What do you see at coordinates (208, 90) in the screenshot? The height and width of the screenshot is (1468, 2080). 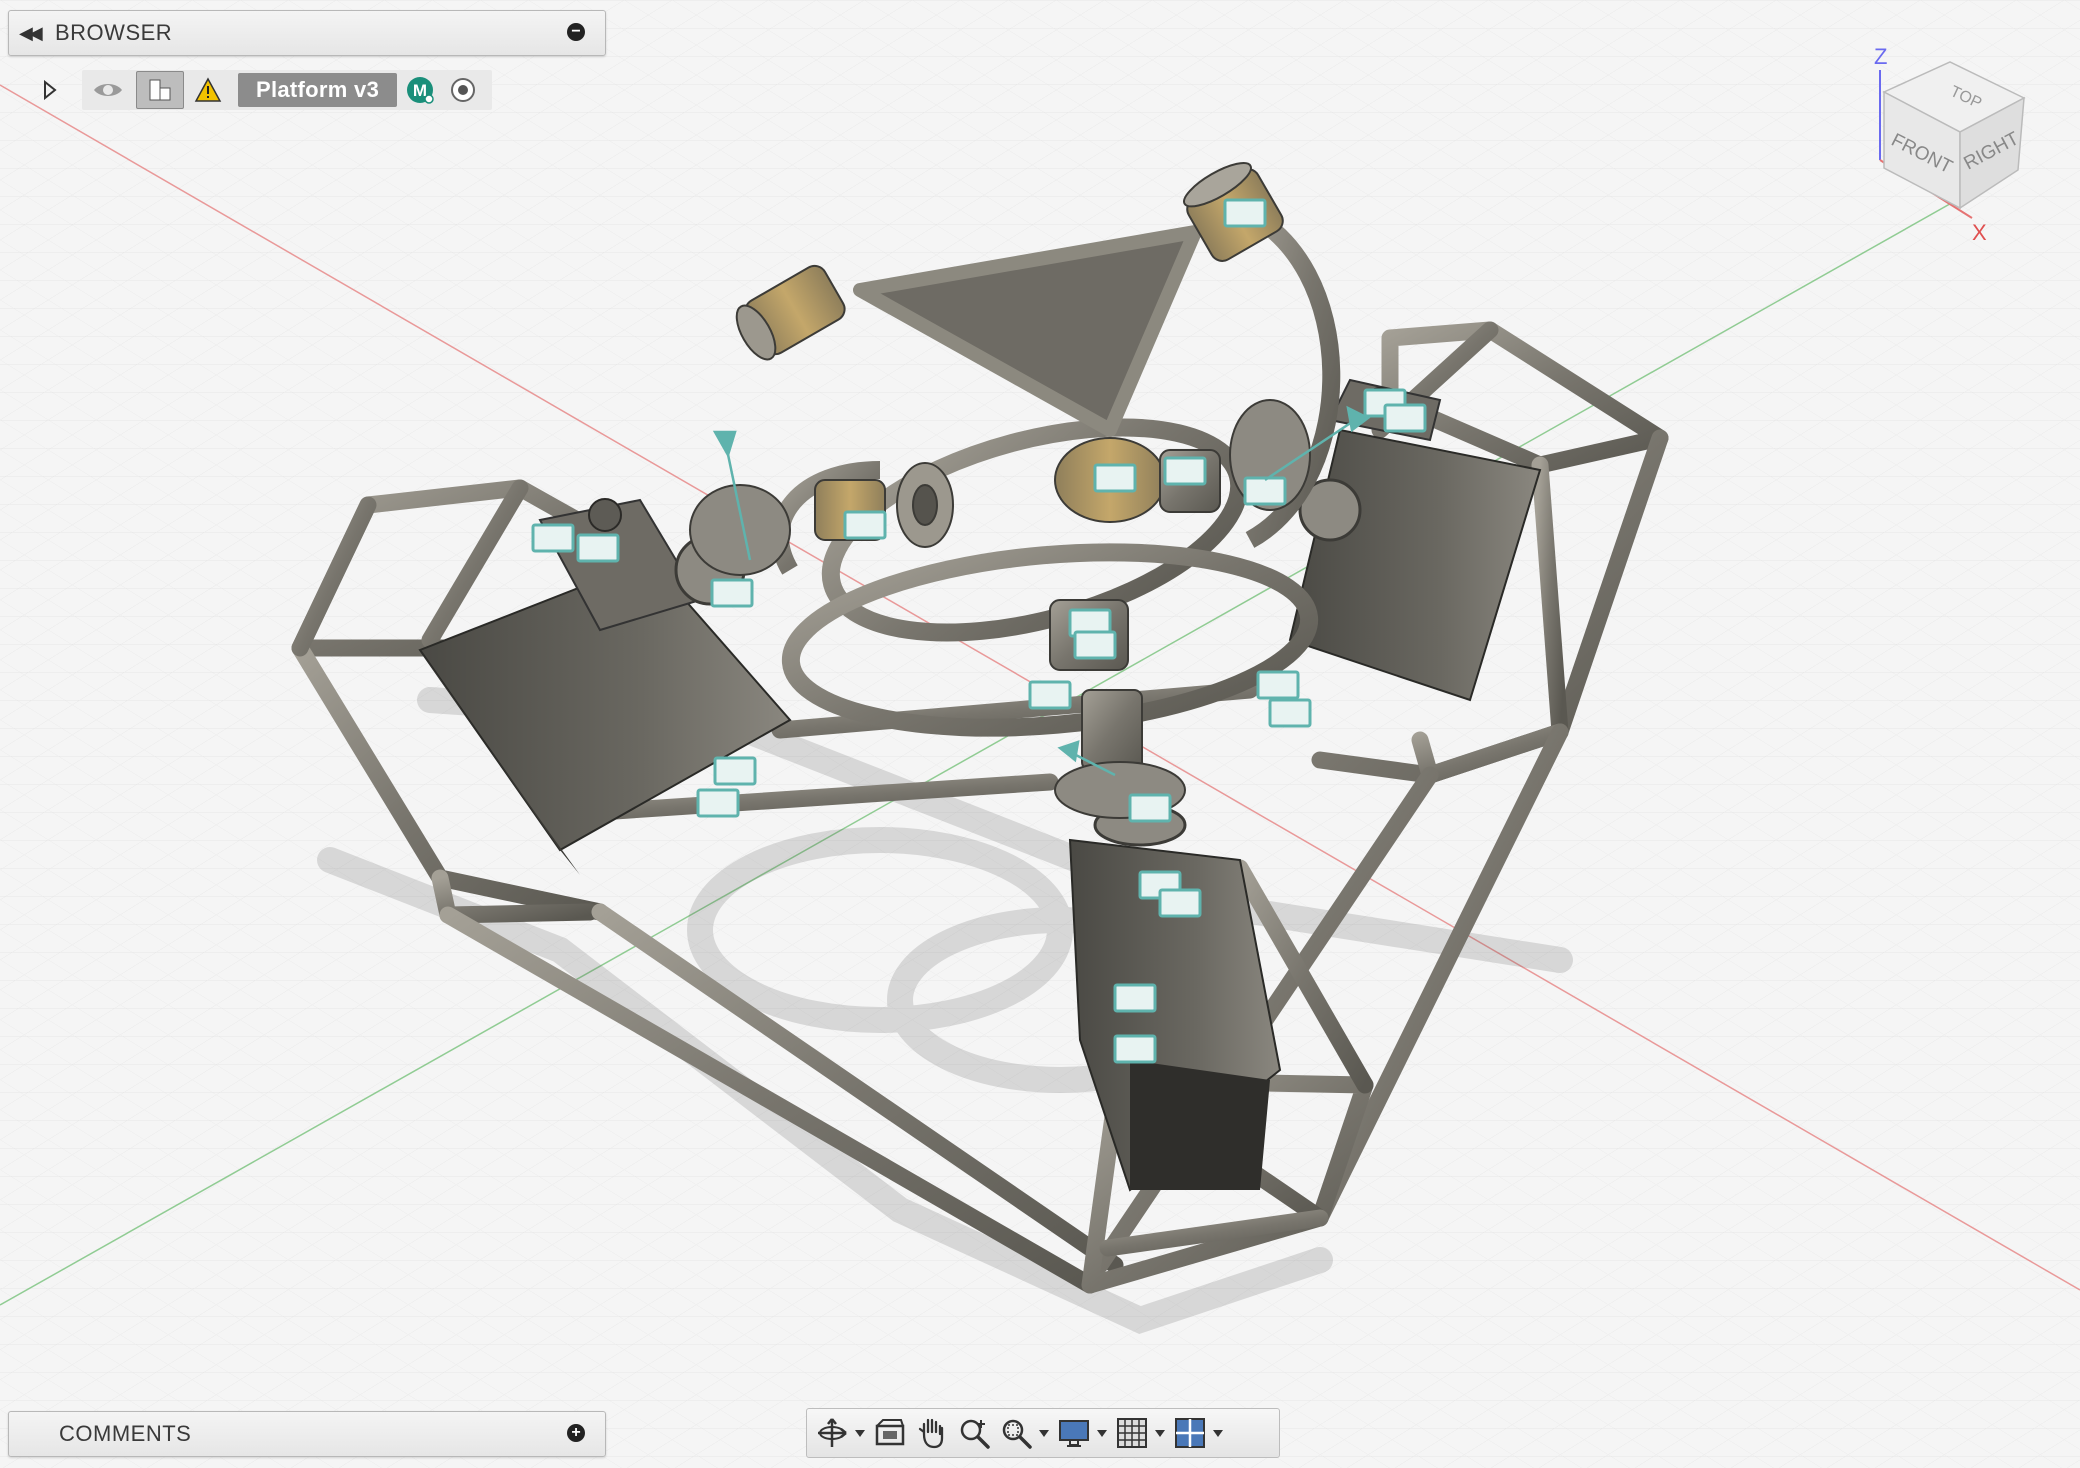 I see `warning-icon` at bounding box center [208, 90].